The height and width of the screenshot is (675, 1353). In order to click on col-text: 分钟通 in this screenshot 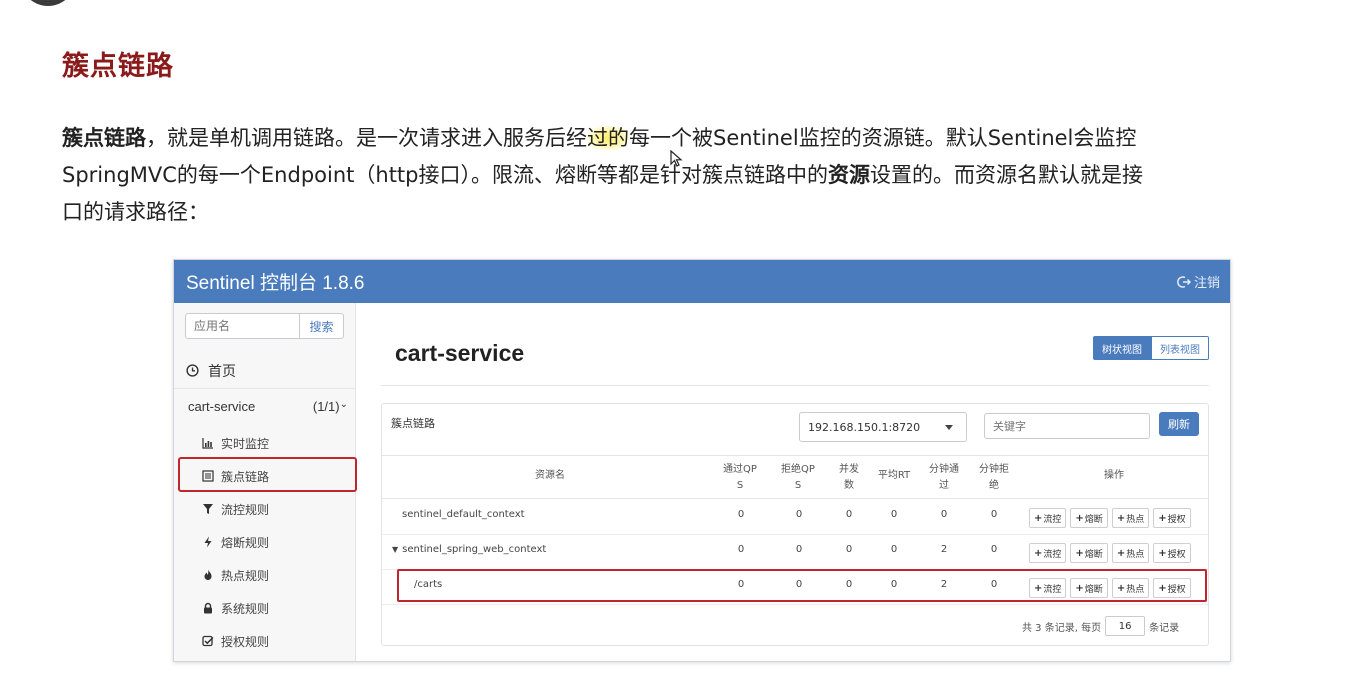, I will do `click(944, 469)`.